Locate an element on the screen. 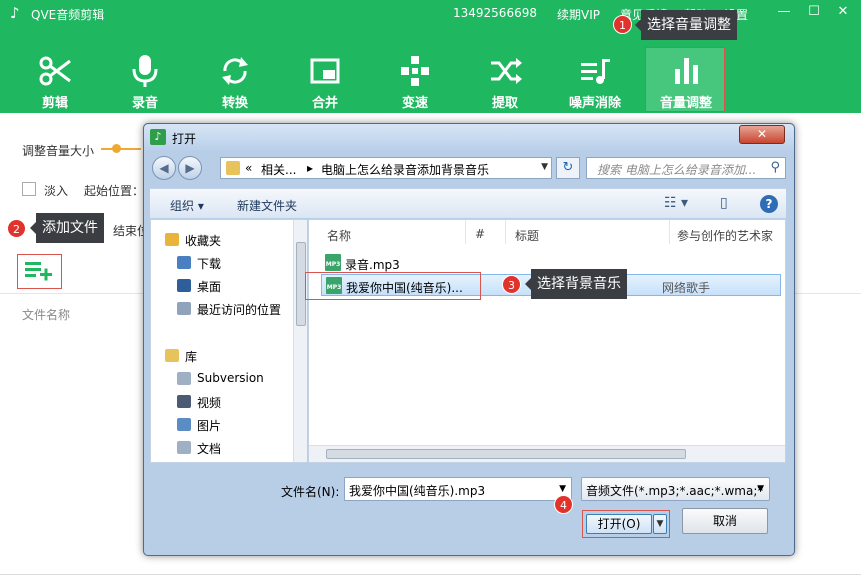  tree-item-label: 收藏夹 is located at coordinates (203, 241).